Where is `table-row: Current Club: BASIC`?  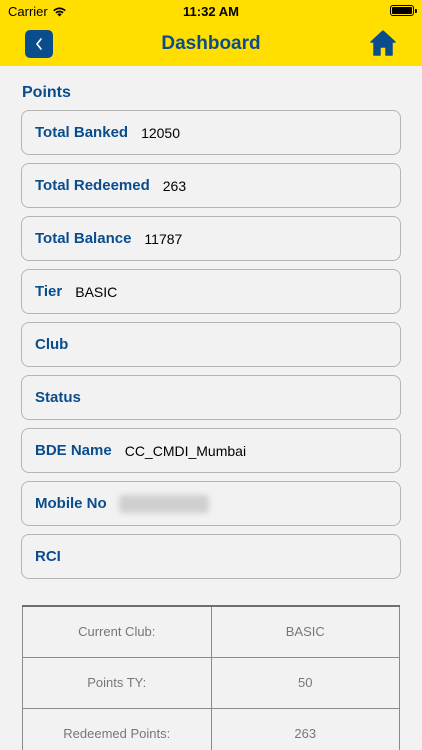 table-row: Current Club: BASIC is located at coordinates (211, 631).